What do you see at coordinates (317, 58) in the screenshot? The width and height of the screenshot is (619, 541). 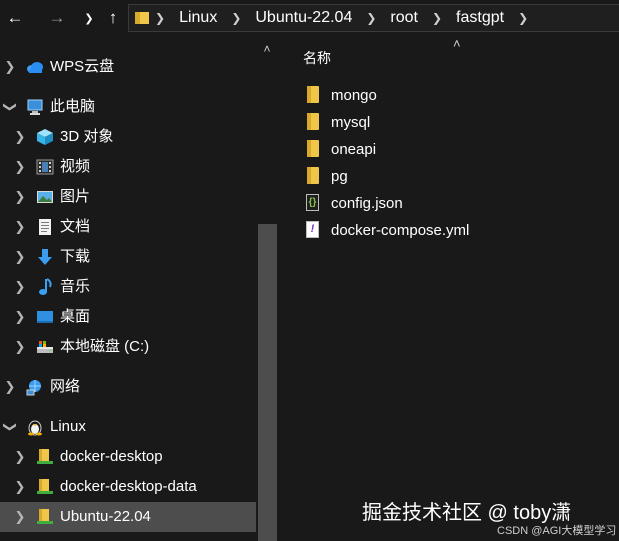 I see `column-header-name: 名称` at bounding box center [317, 58].